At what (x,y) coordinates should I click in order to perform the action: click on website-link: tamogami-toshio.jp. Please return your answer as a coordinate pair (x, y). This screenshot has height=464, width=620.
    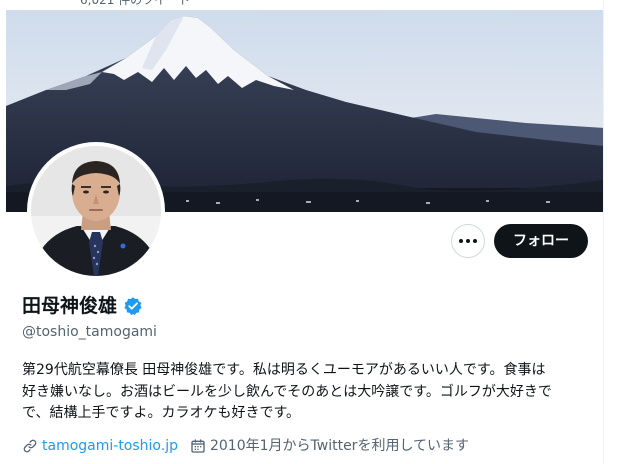
    Looking at the image, I should click on (110, 446).